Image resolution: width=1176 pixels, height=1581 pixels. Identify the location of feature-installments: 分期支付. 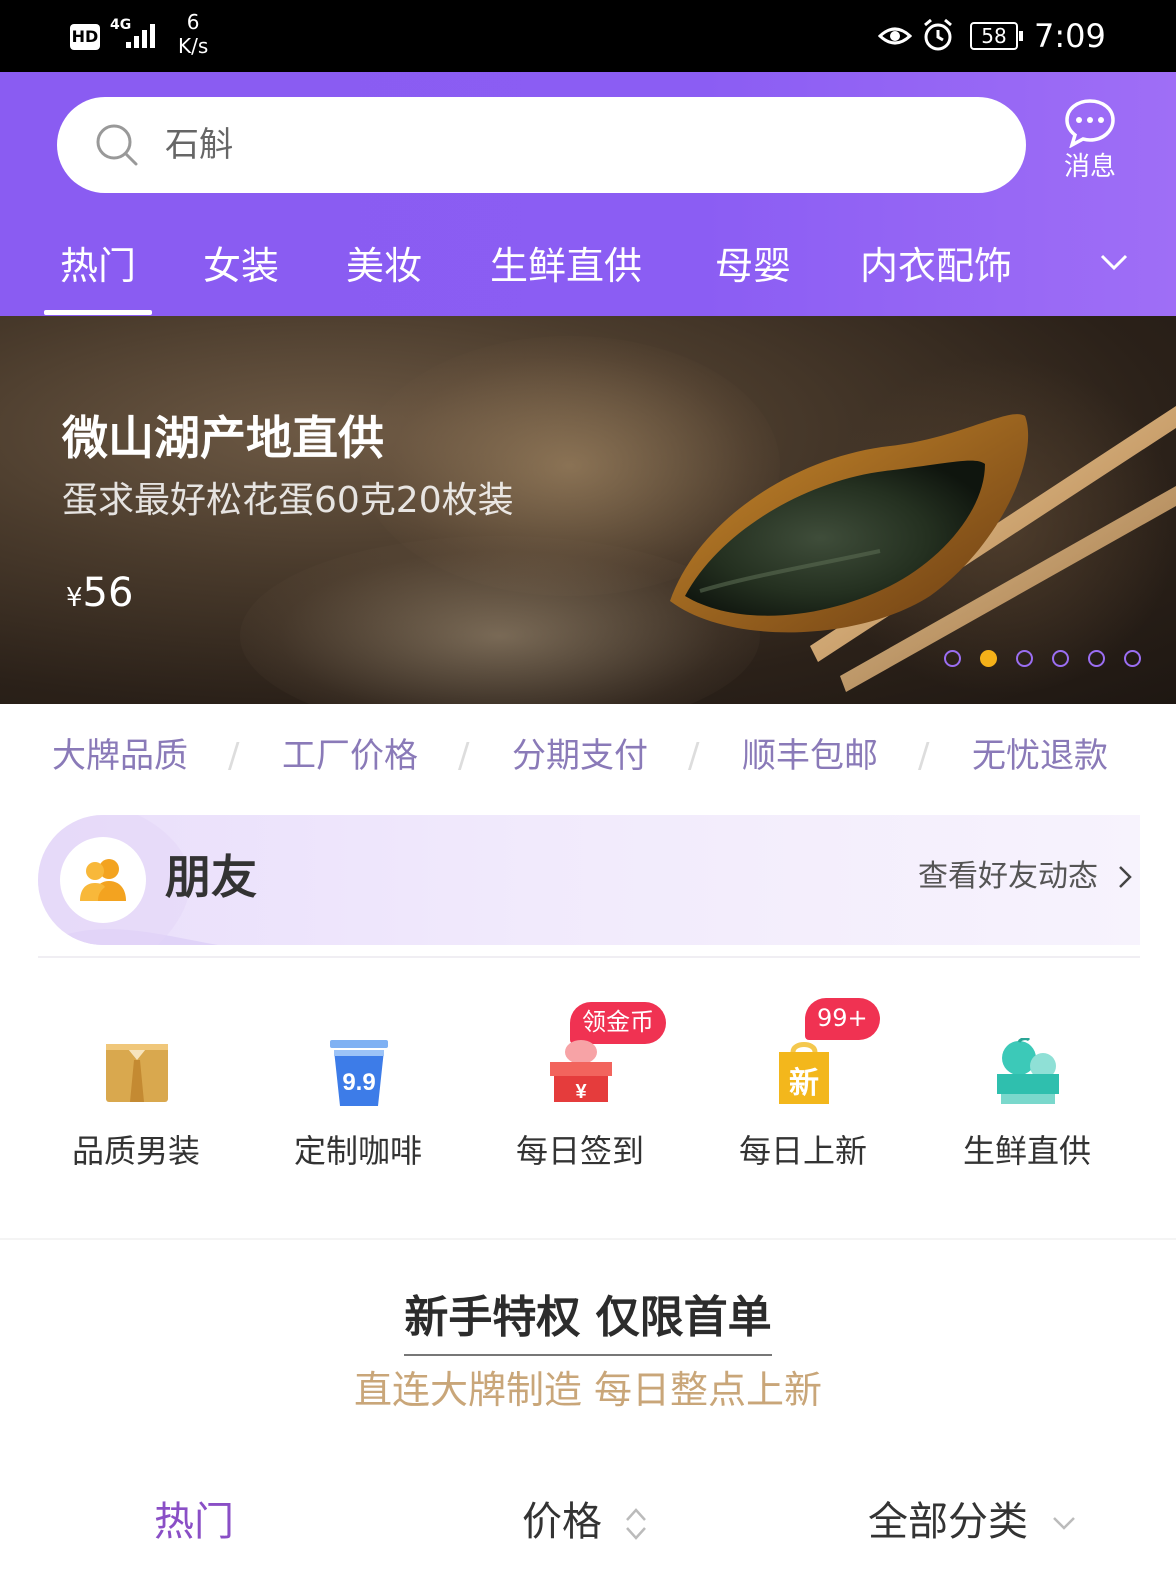
(580, 756).